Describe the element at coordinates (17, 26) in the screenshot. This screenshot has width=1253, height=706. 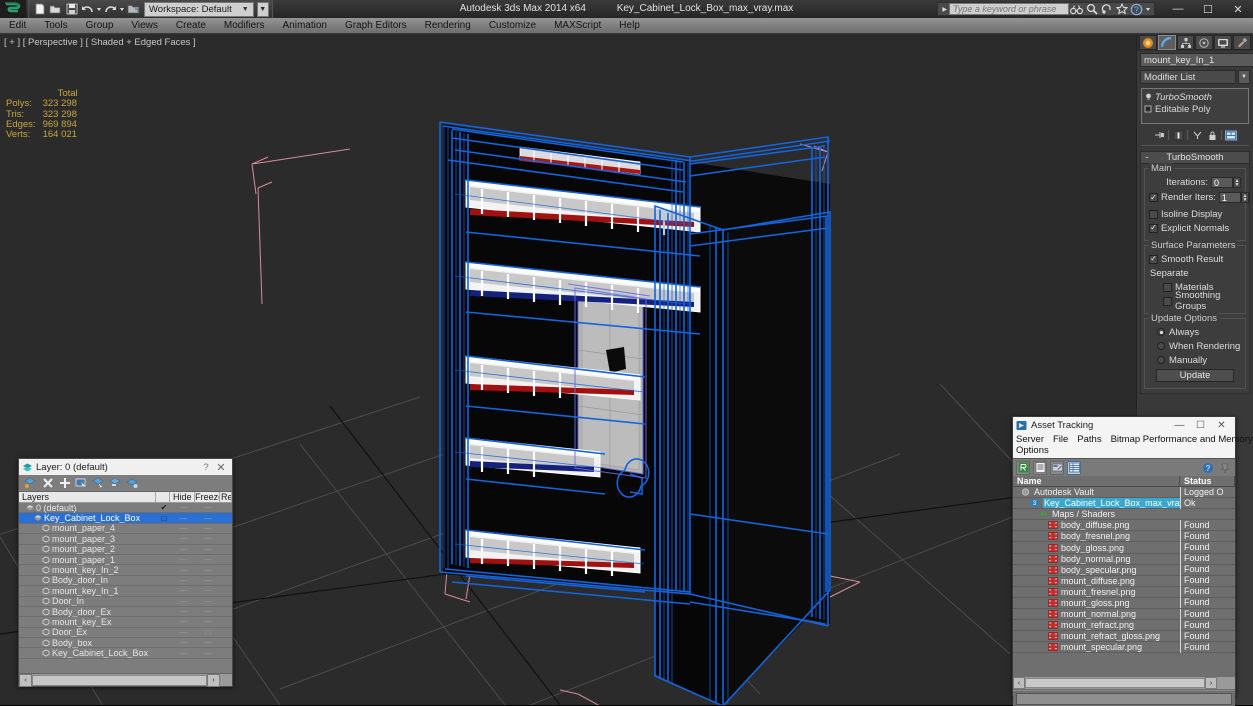
I see `menu-item-edit: Edit` at that location.